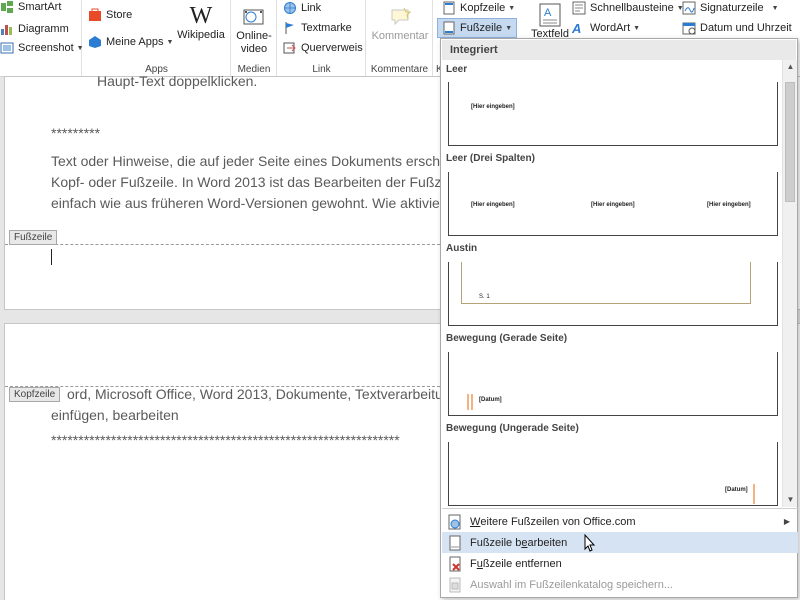 The height and width of the screenshot is (600, 800). I want to click on video-icon, so click(254, 17).